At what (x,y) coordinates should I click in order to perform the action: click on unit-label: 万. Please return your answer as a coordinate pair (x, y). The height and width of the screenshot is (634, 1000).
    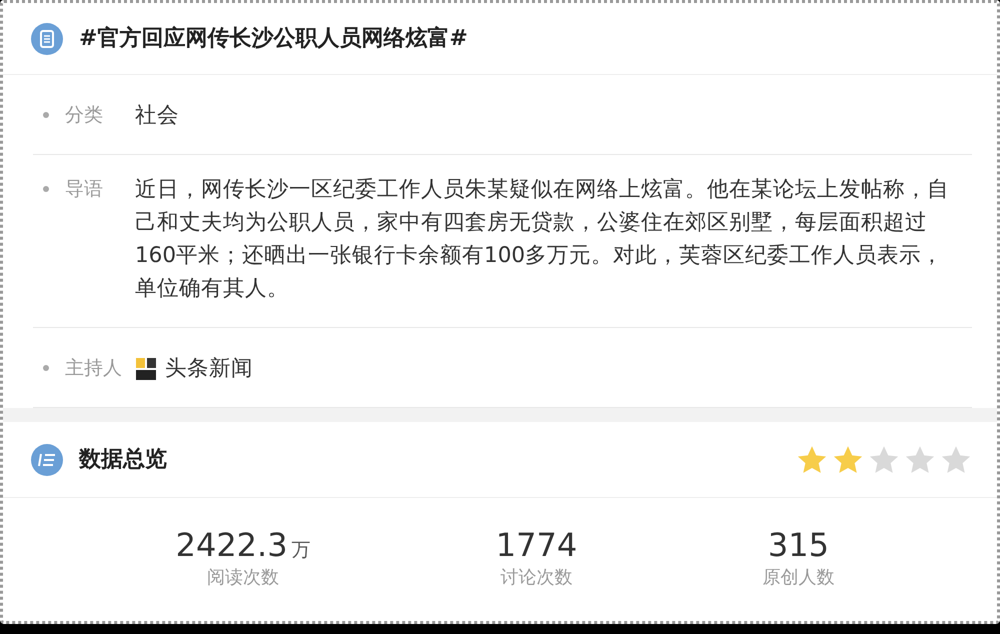
    Looking at the image, I should click on (301, 550).